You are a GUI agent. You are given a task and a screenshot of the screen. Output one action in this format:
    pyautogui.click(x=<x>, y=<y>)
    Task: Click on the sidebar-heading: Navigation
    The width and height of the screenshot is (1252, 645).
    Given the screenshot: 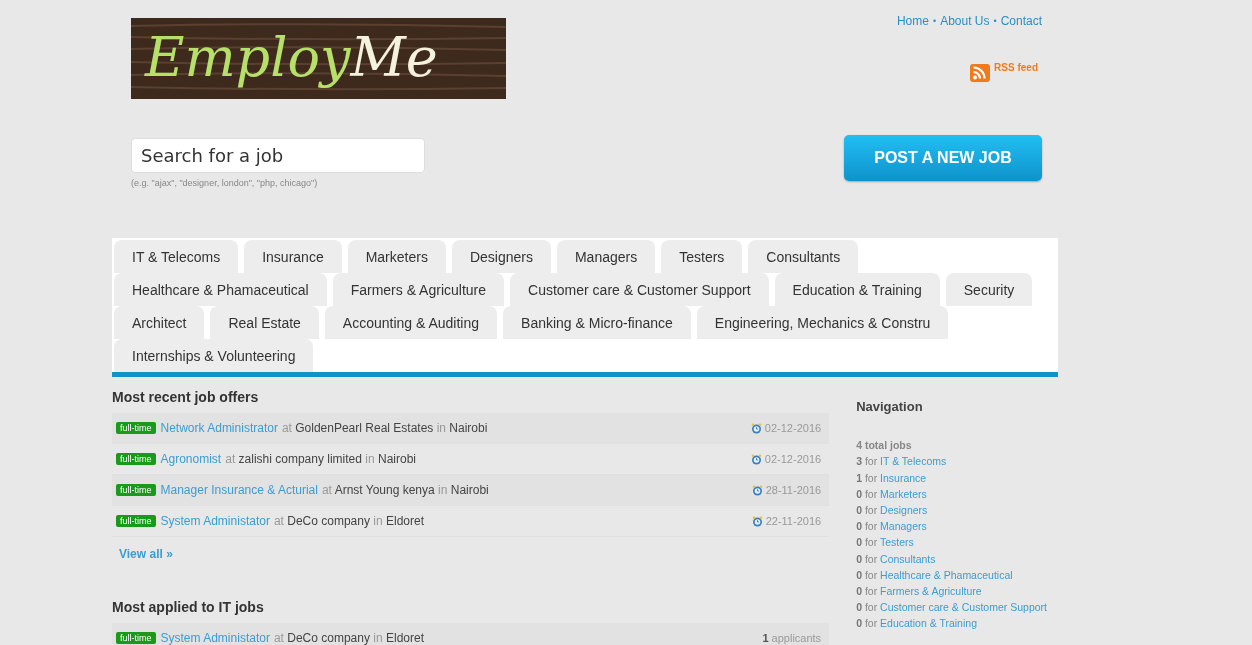 What is the action you would take?
    pyautogui.click(x=890, y=407)
    